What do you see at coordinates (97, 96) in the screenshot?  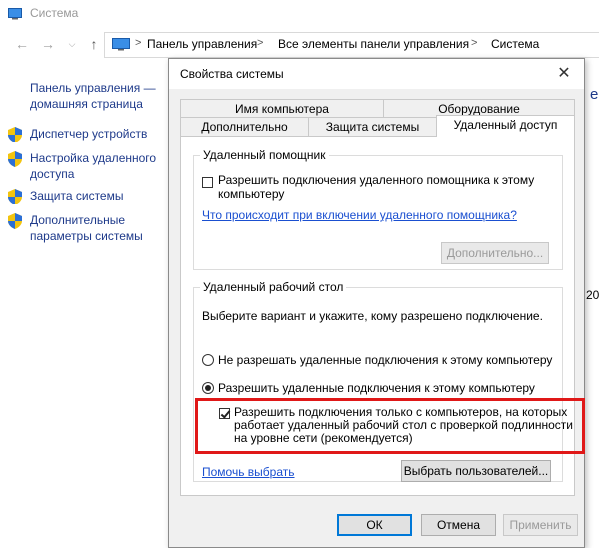 I see `sidebar-home-link: Панель управления — домашняя страница` at bounding box center [97, 96].